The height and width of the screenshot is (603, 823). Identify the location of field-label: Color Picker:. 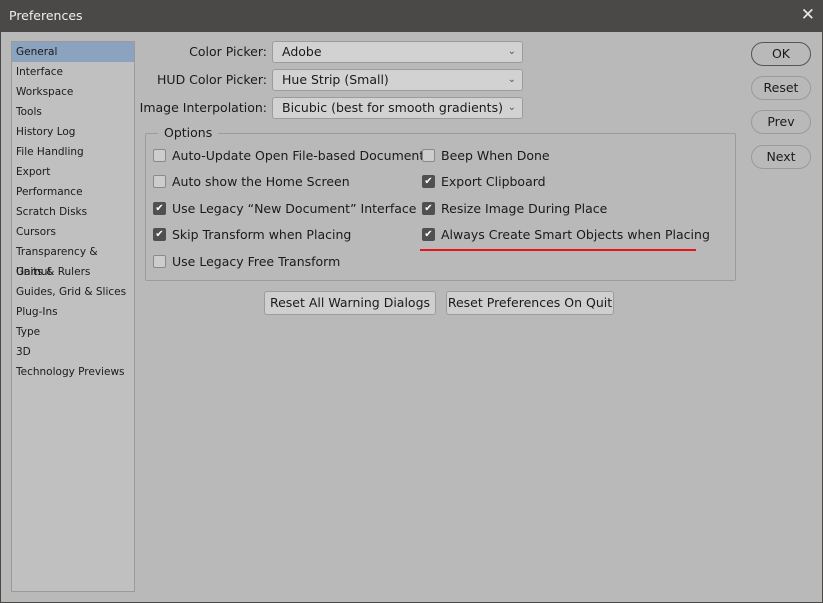
(228, 51).